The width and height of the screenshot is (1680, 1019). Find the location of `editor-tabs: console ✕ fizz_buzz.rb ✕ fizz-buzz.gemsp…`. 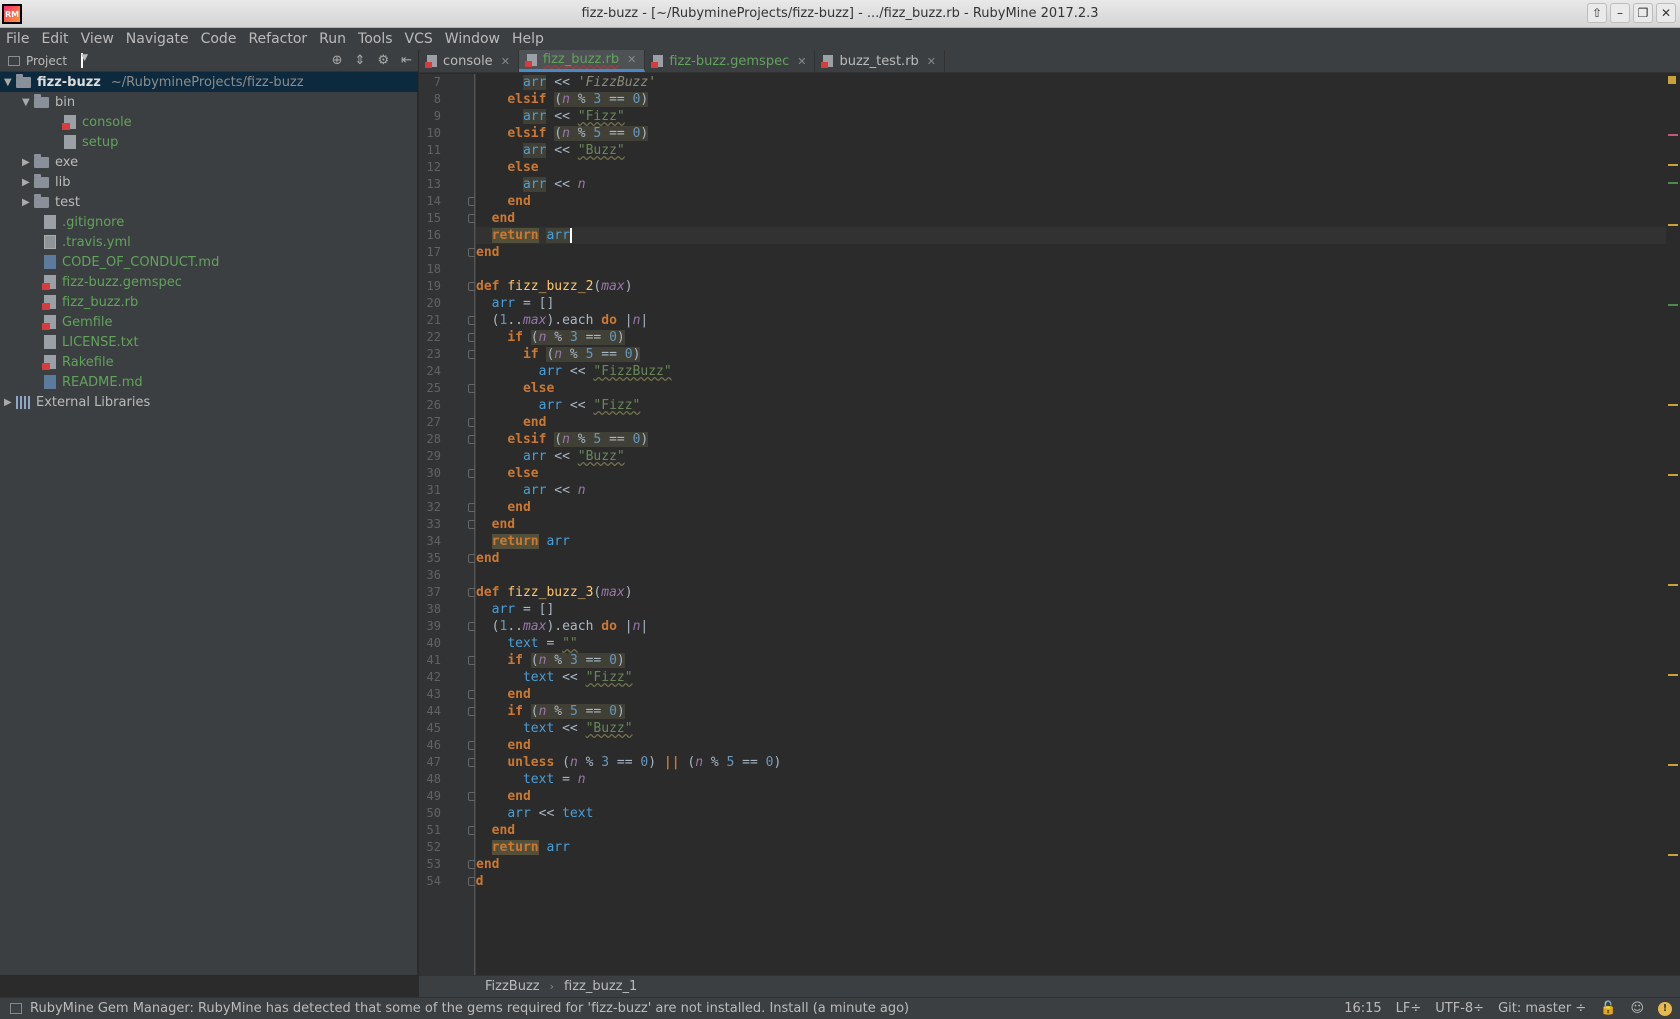

editor-tabs: console ✕ fizz_buzz.rb ✕ fizz-buzz.gemsp… is located at coordinates (1049, 61).